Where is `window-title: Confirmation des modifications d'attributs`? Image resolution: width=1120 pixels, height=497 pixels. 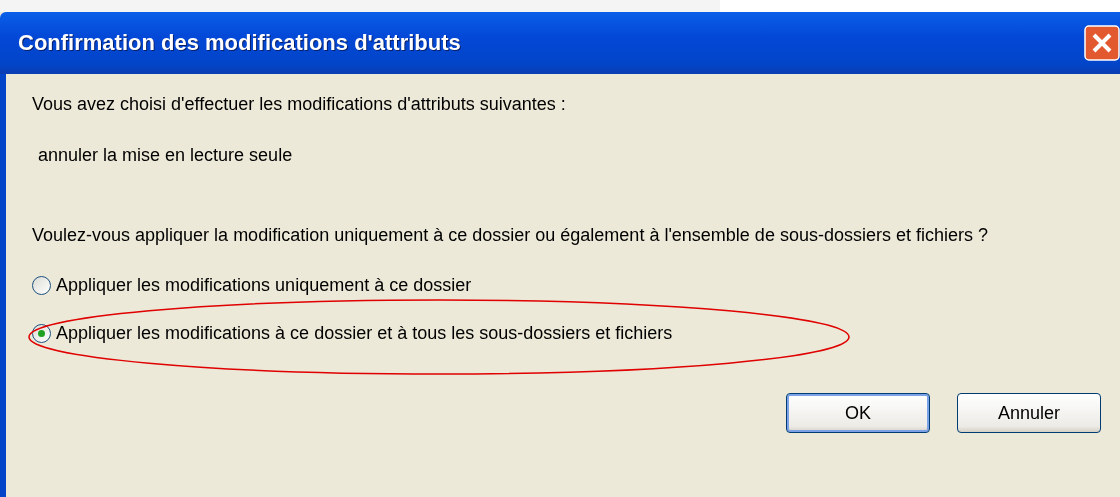
window-title: Confirmation des modifications d'attributs is located at coordinates (239, 43).